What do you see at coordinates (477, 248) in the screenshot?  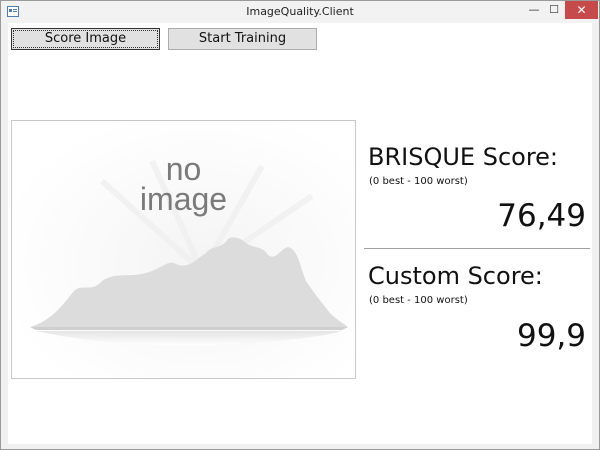 I see `score-divider` at bounding box center [477, 248].